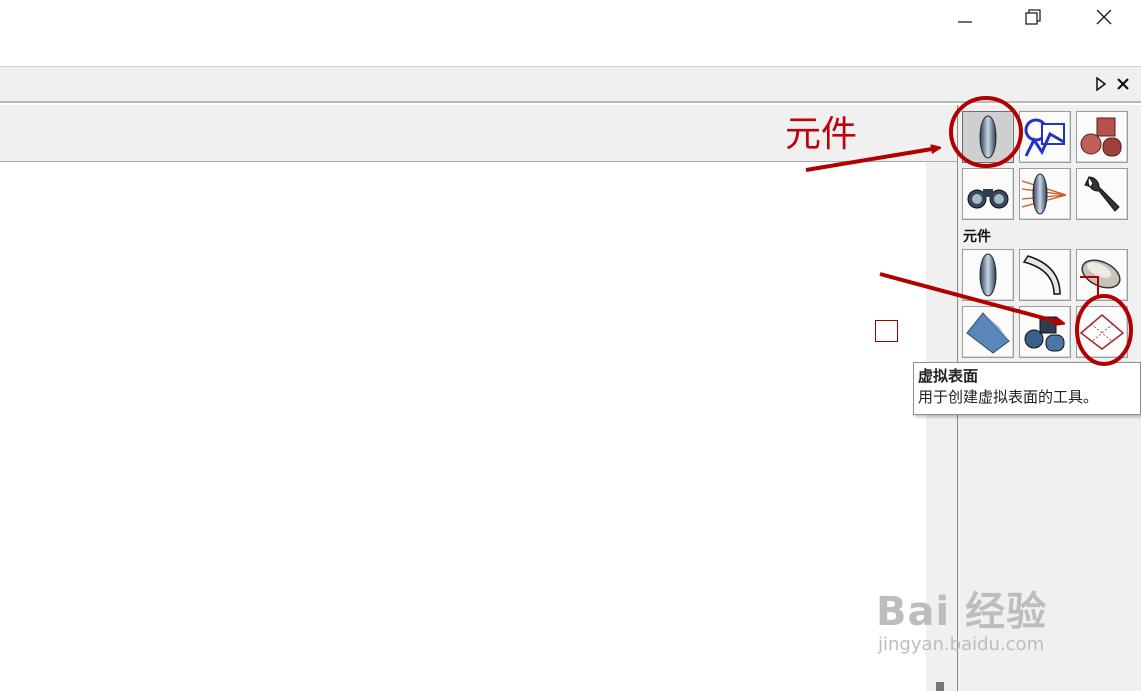  I want to click on mirror-icon, so click(1041, 275).